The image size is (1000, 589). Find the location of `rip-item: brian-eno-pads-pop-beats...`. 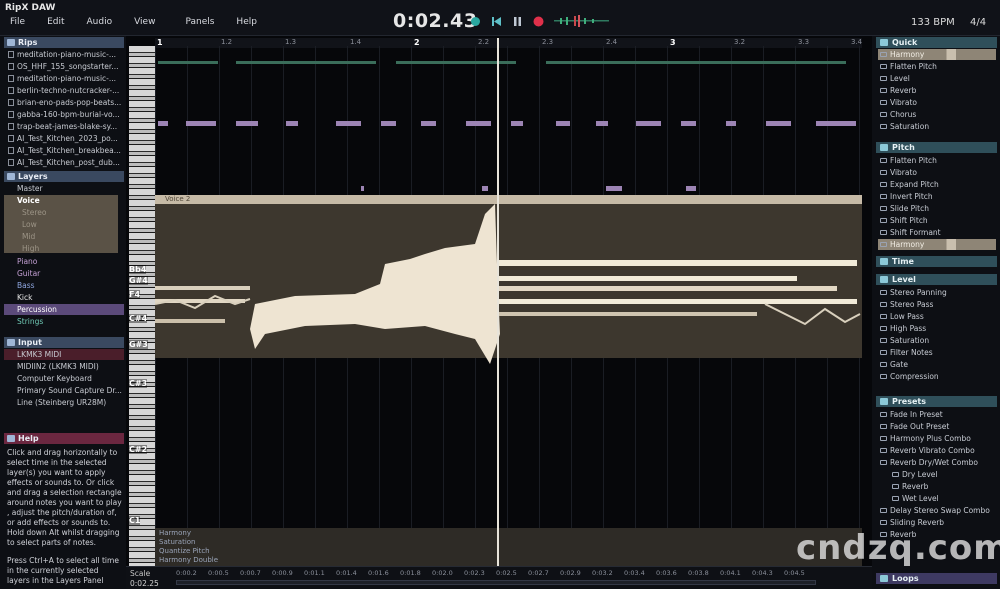

rip-item: brian-eno-pads-pop-beats... is located at coordinates (64, 102).